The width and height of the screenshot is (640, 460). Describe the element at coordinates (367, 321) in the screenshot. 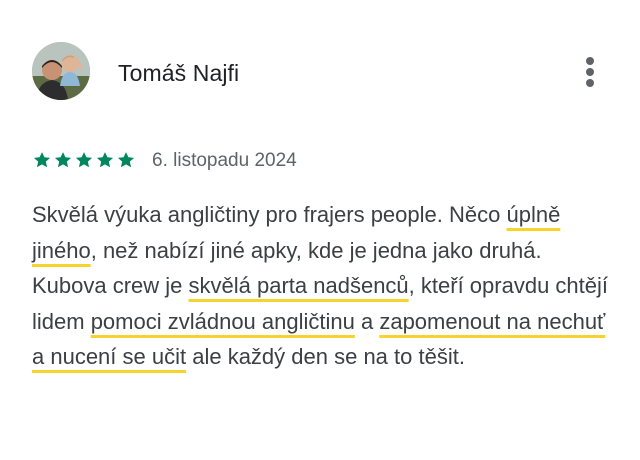

I see `review-text-segment: a` at that location.